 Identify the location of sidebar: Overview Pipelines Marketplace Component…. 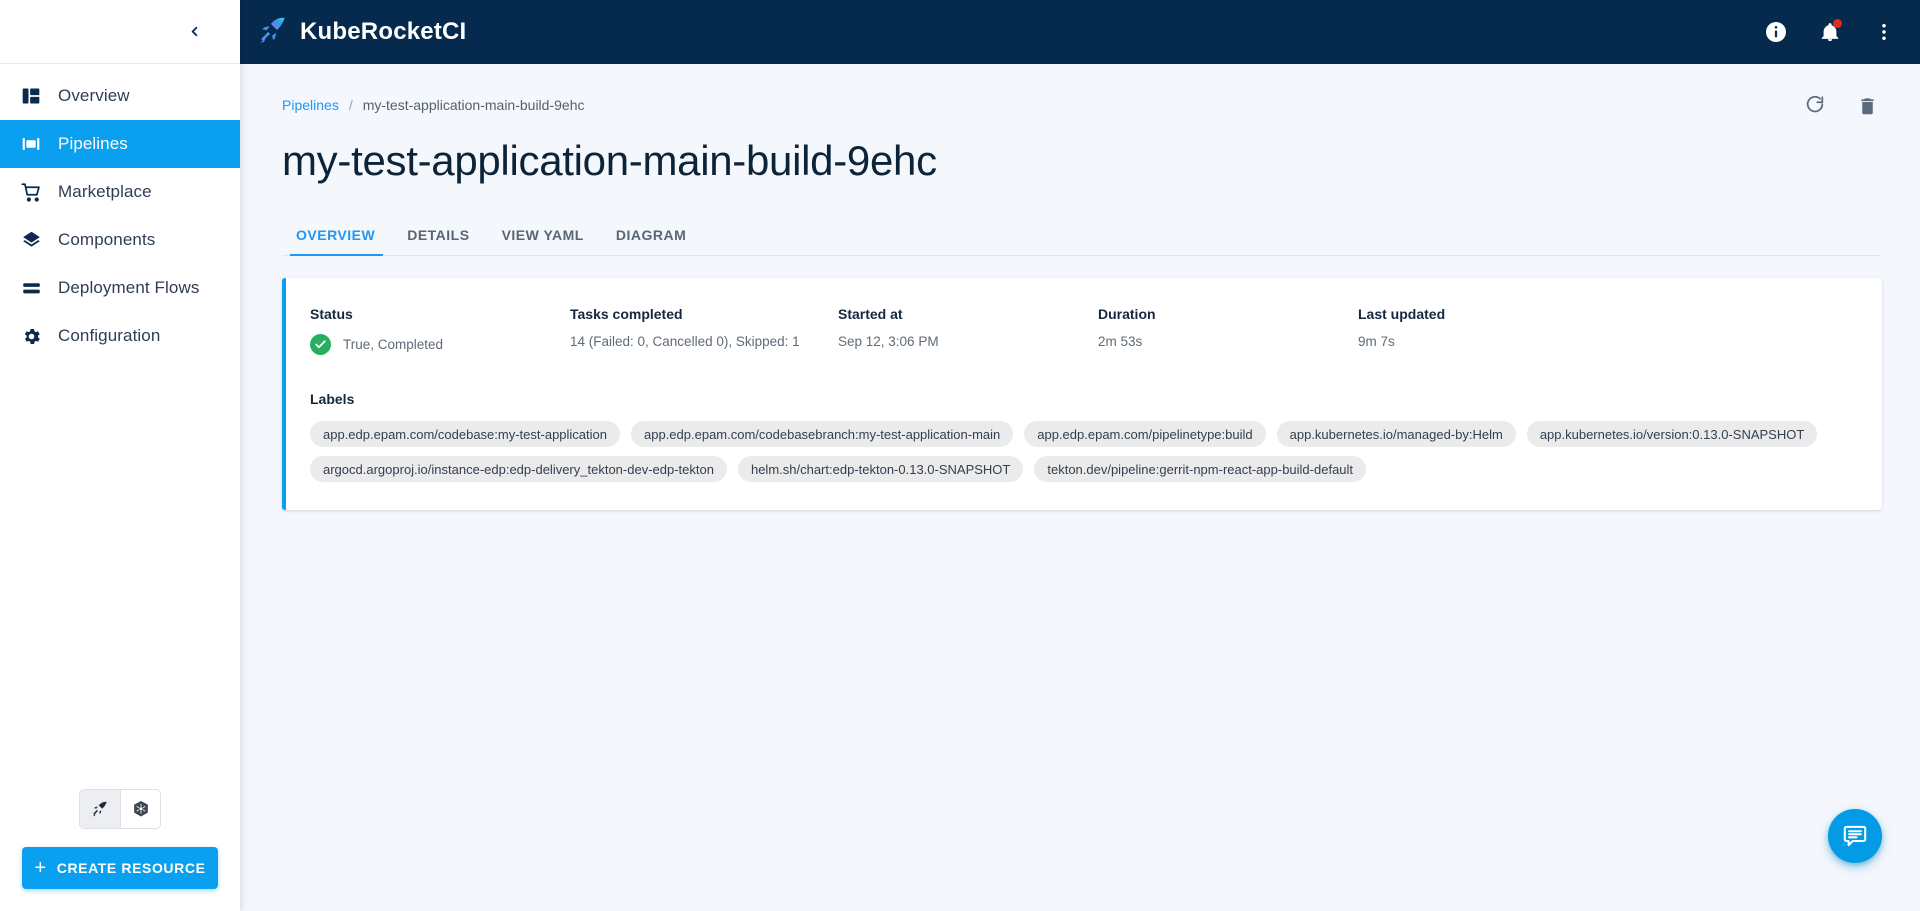
(120, 455).